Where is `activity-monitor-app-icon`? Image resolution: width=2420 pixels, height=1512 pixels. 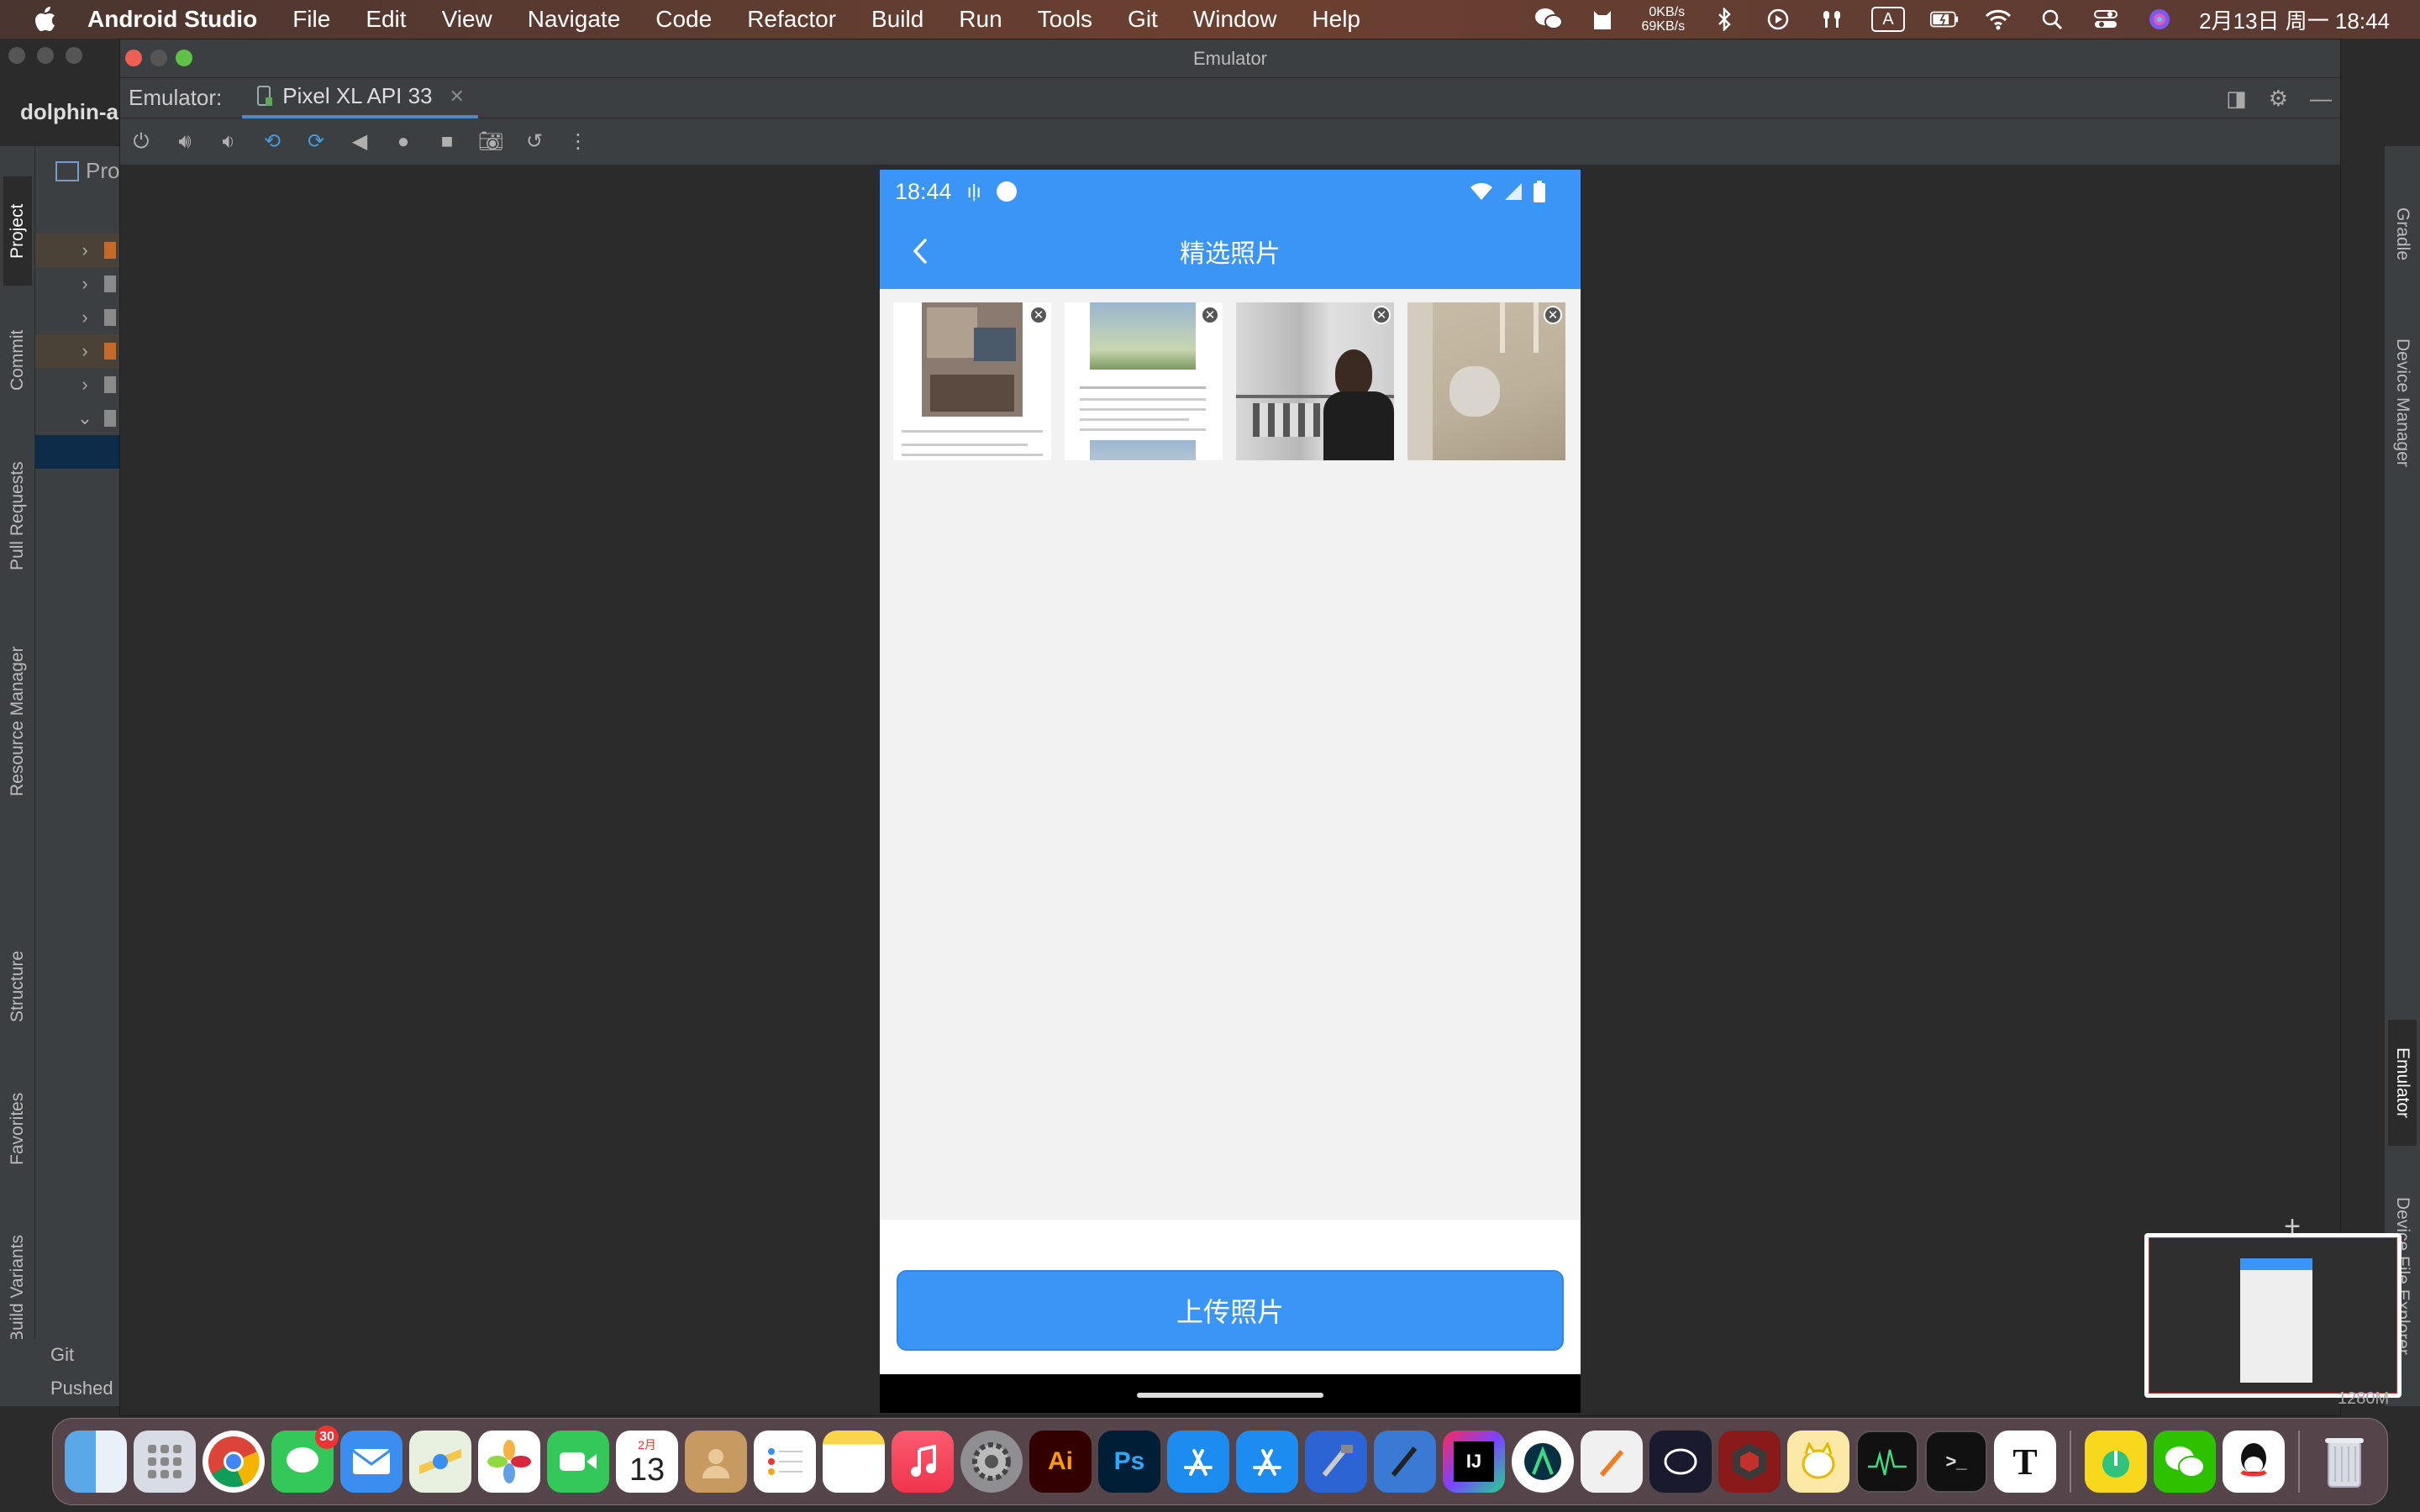 activity-monitor-app-icon is located at coordinates (1887, 1462).